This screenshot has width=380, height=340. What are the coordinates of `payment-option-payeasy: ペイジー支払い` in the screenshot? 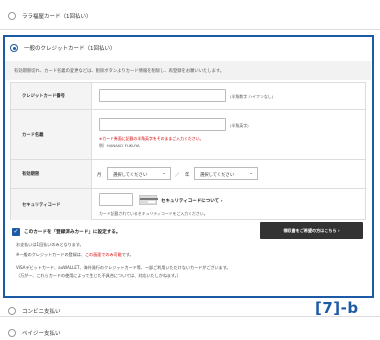 It's located at (190, 331).